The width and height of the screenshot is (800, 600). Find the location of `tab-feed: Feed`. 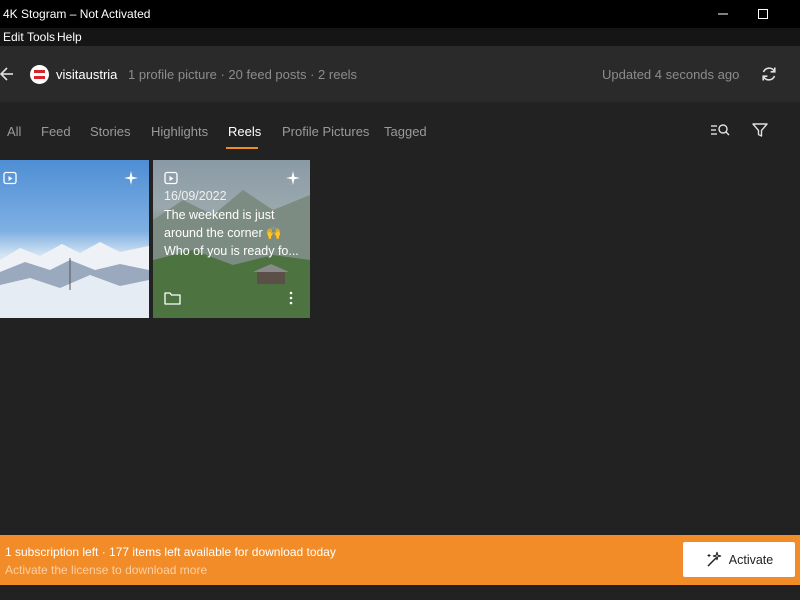

tab-feed: Feed is located at coordinates (56, 131).